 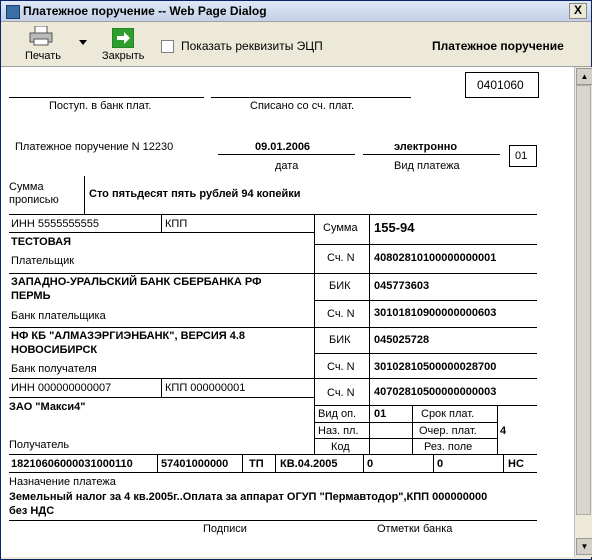 I want to click on code-label: Код, so click(x=340, y=447).